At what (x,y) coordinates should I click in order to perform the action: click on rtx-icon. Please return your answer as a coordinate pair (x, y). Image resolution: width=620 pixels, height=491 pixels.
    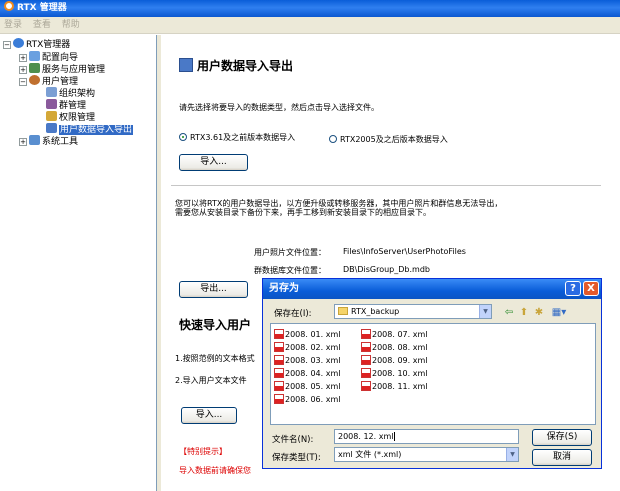
    Looking at the image, I should click on (18, 43).